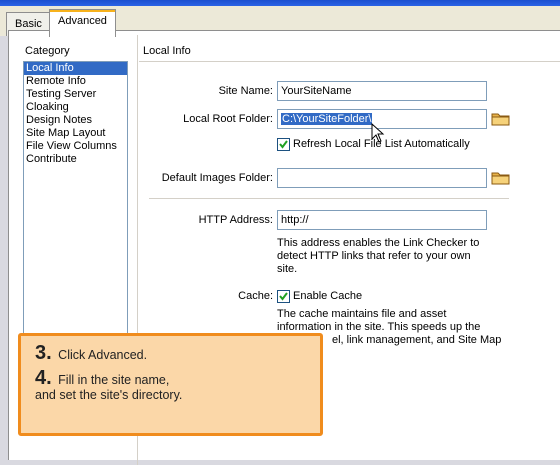  What do you see at coordinates (381, 144) in the screenshot?
I see `refresh-checkbox-label: Refresh Local File List Automatically` at bounding box center [381, 144].